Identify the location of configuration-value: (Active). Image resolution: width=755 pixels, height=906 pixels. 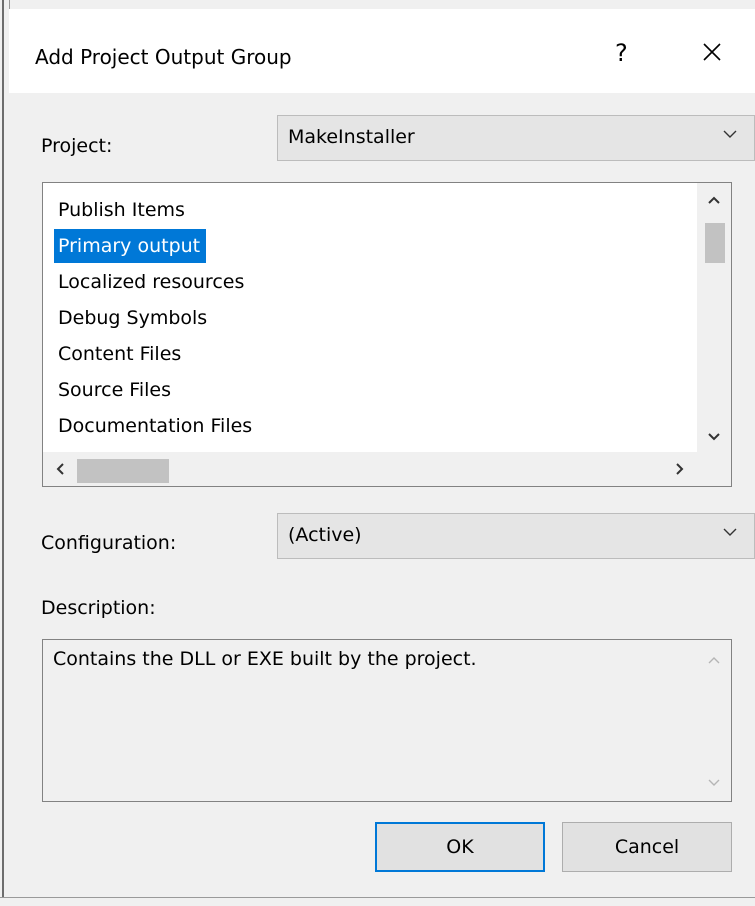
(325, 535).